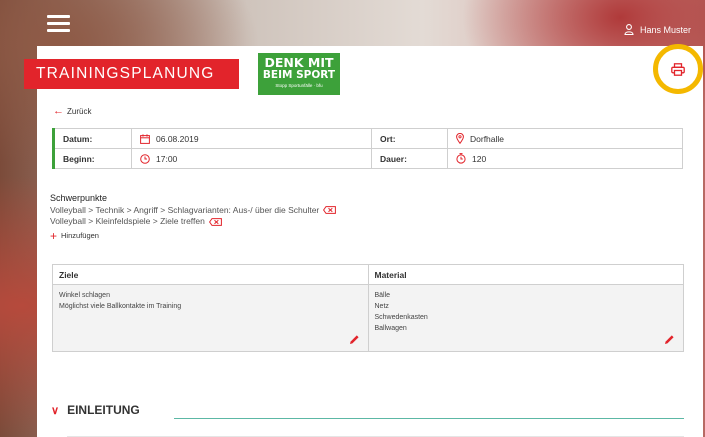 This screenshot has height=437, width=705. Describe the element at coordinates (145, 158) in the screenshot. I see `clock-icon` at that location.